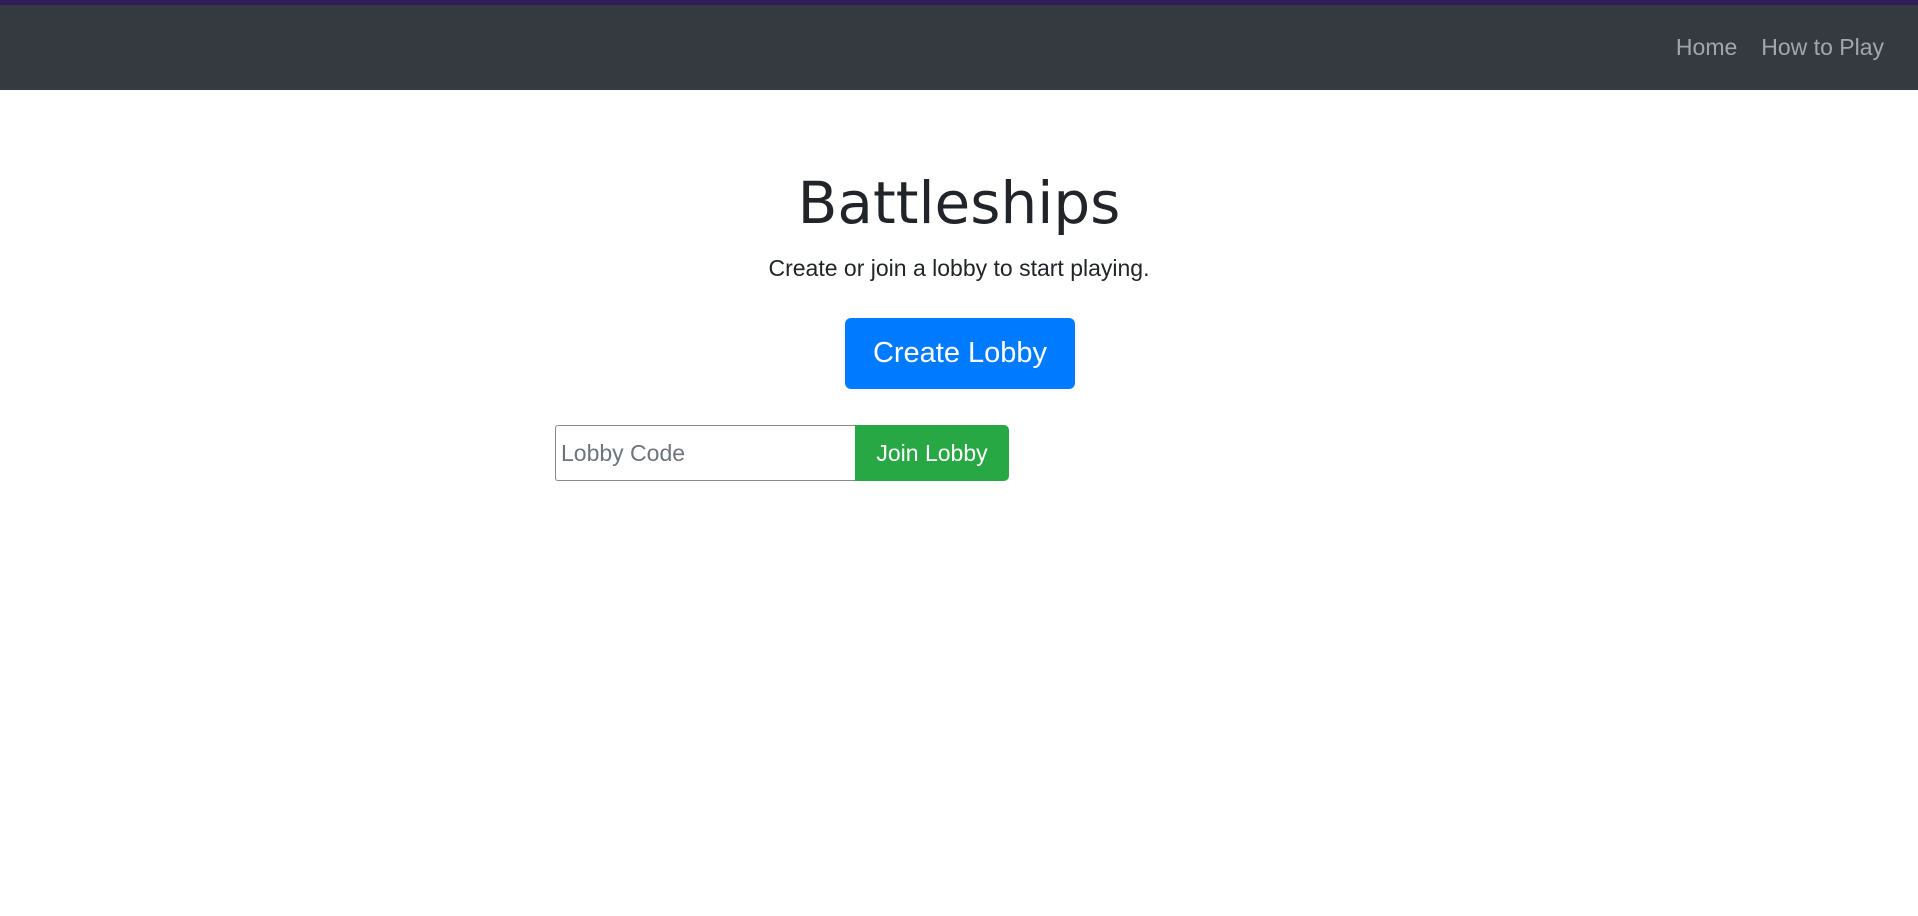 The width and height of the screenshot is (1918, 916). What do you see at coordinates (959, 268) in the screenshot?
I see `page-subtitle: Create or join a lobby to start playing.` at bounding box center [959, 268].